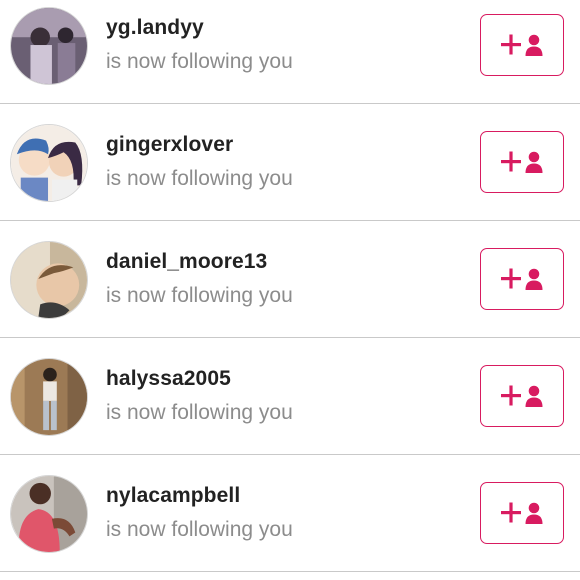 This screenshot has width=580, height=580. What do you see at coordinates (168, 379) in the screenshot?
I see `username: halyssa2005` at bounding box center [168, 379].